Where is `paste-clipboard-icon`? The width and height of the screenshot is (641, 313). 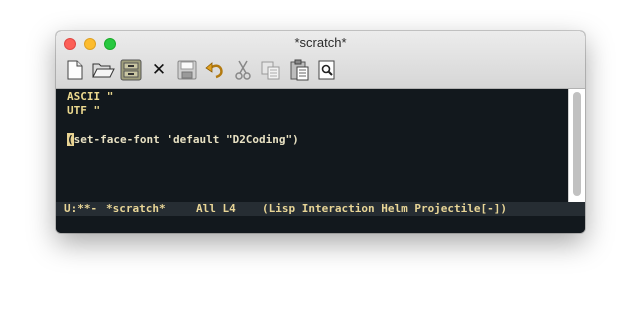
paste-clipboard-icon is located at coordinates (299, 70).